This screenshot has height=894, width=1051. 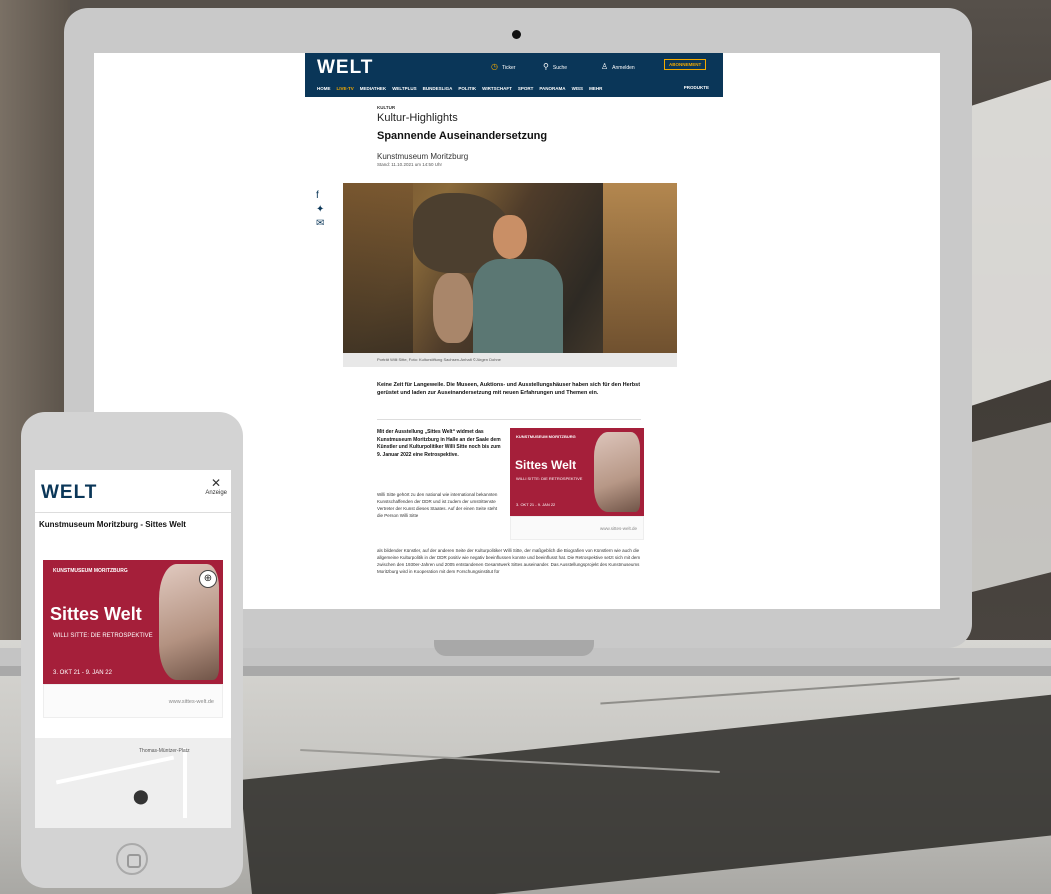 I want to click on nav-produkte: PRODUKTE, so click(x=696, y=87).